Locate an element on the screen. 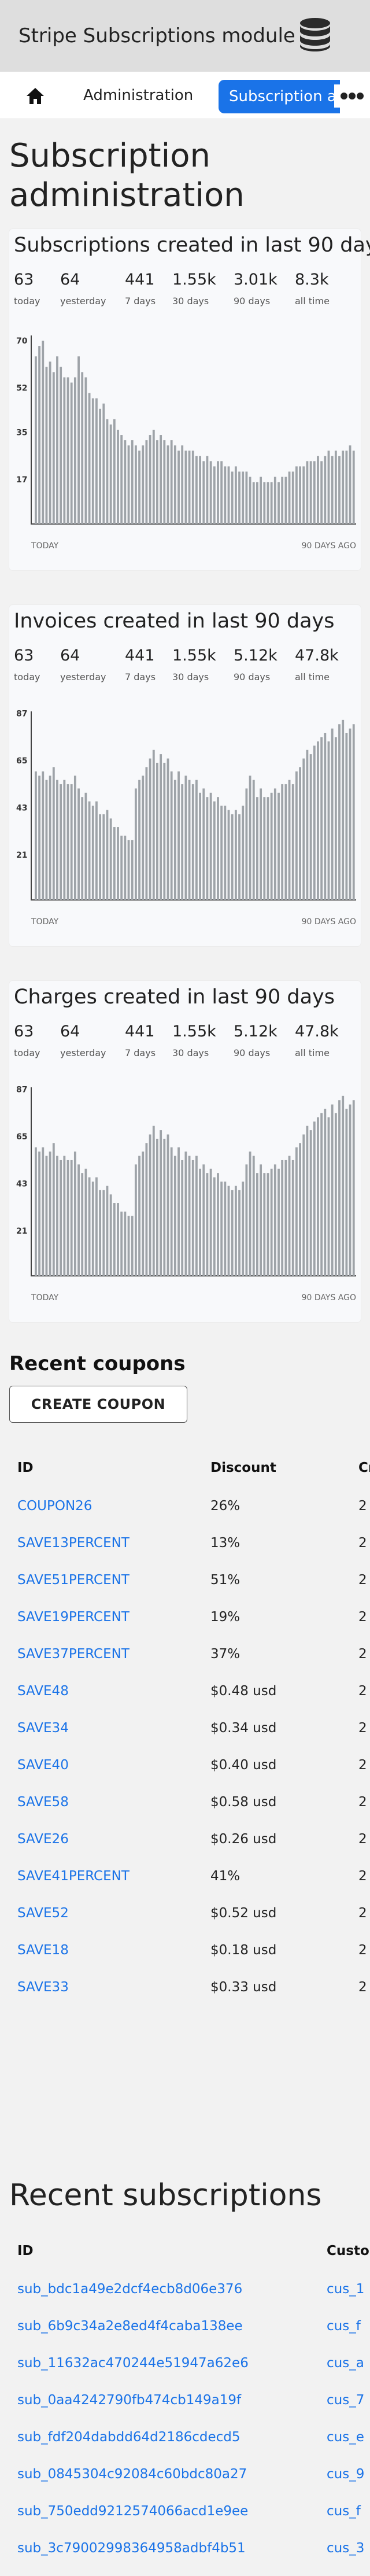 The image size is (370, 2576). charges-bar-chart: 21 43 65 87 TODAY 90 DAYS AGO is located at coordinates (186, 1194).